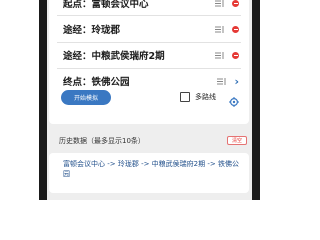 The image size is (320, 240). What do you see at coordinates (151, 81) in the screenshot?
I see `route-row-end: 终点：铁佛公园 ›` at bounding box center [151, 81].